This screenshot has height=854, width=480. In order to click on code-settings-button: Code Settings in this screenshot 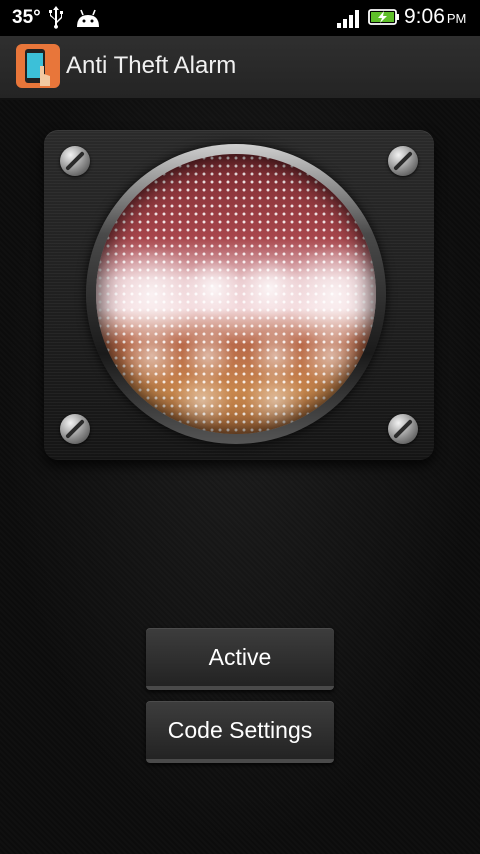, I will do `click(240, 732)`.